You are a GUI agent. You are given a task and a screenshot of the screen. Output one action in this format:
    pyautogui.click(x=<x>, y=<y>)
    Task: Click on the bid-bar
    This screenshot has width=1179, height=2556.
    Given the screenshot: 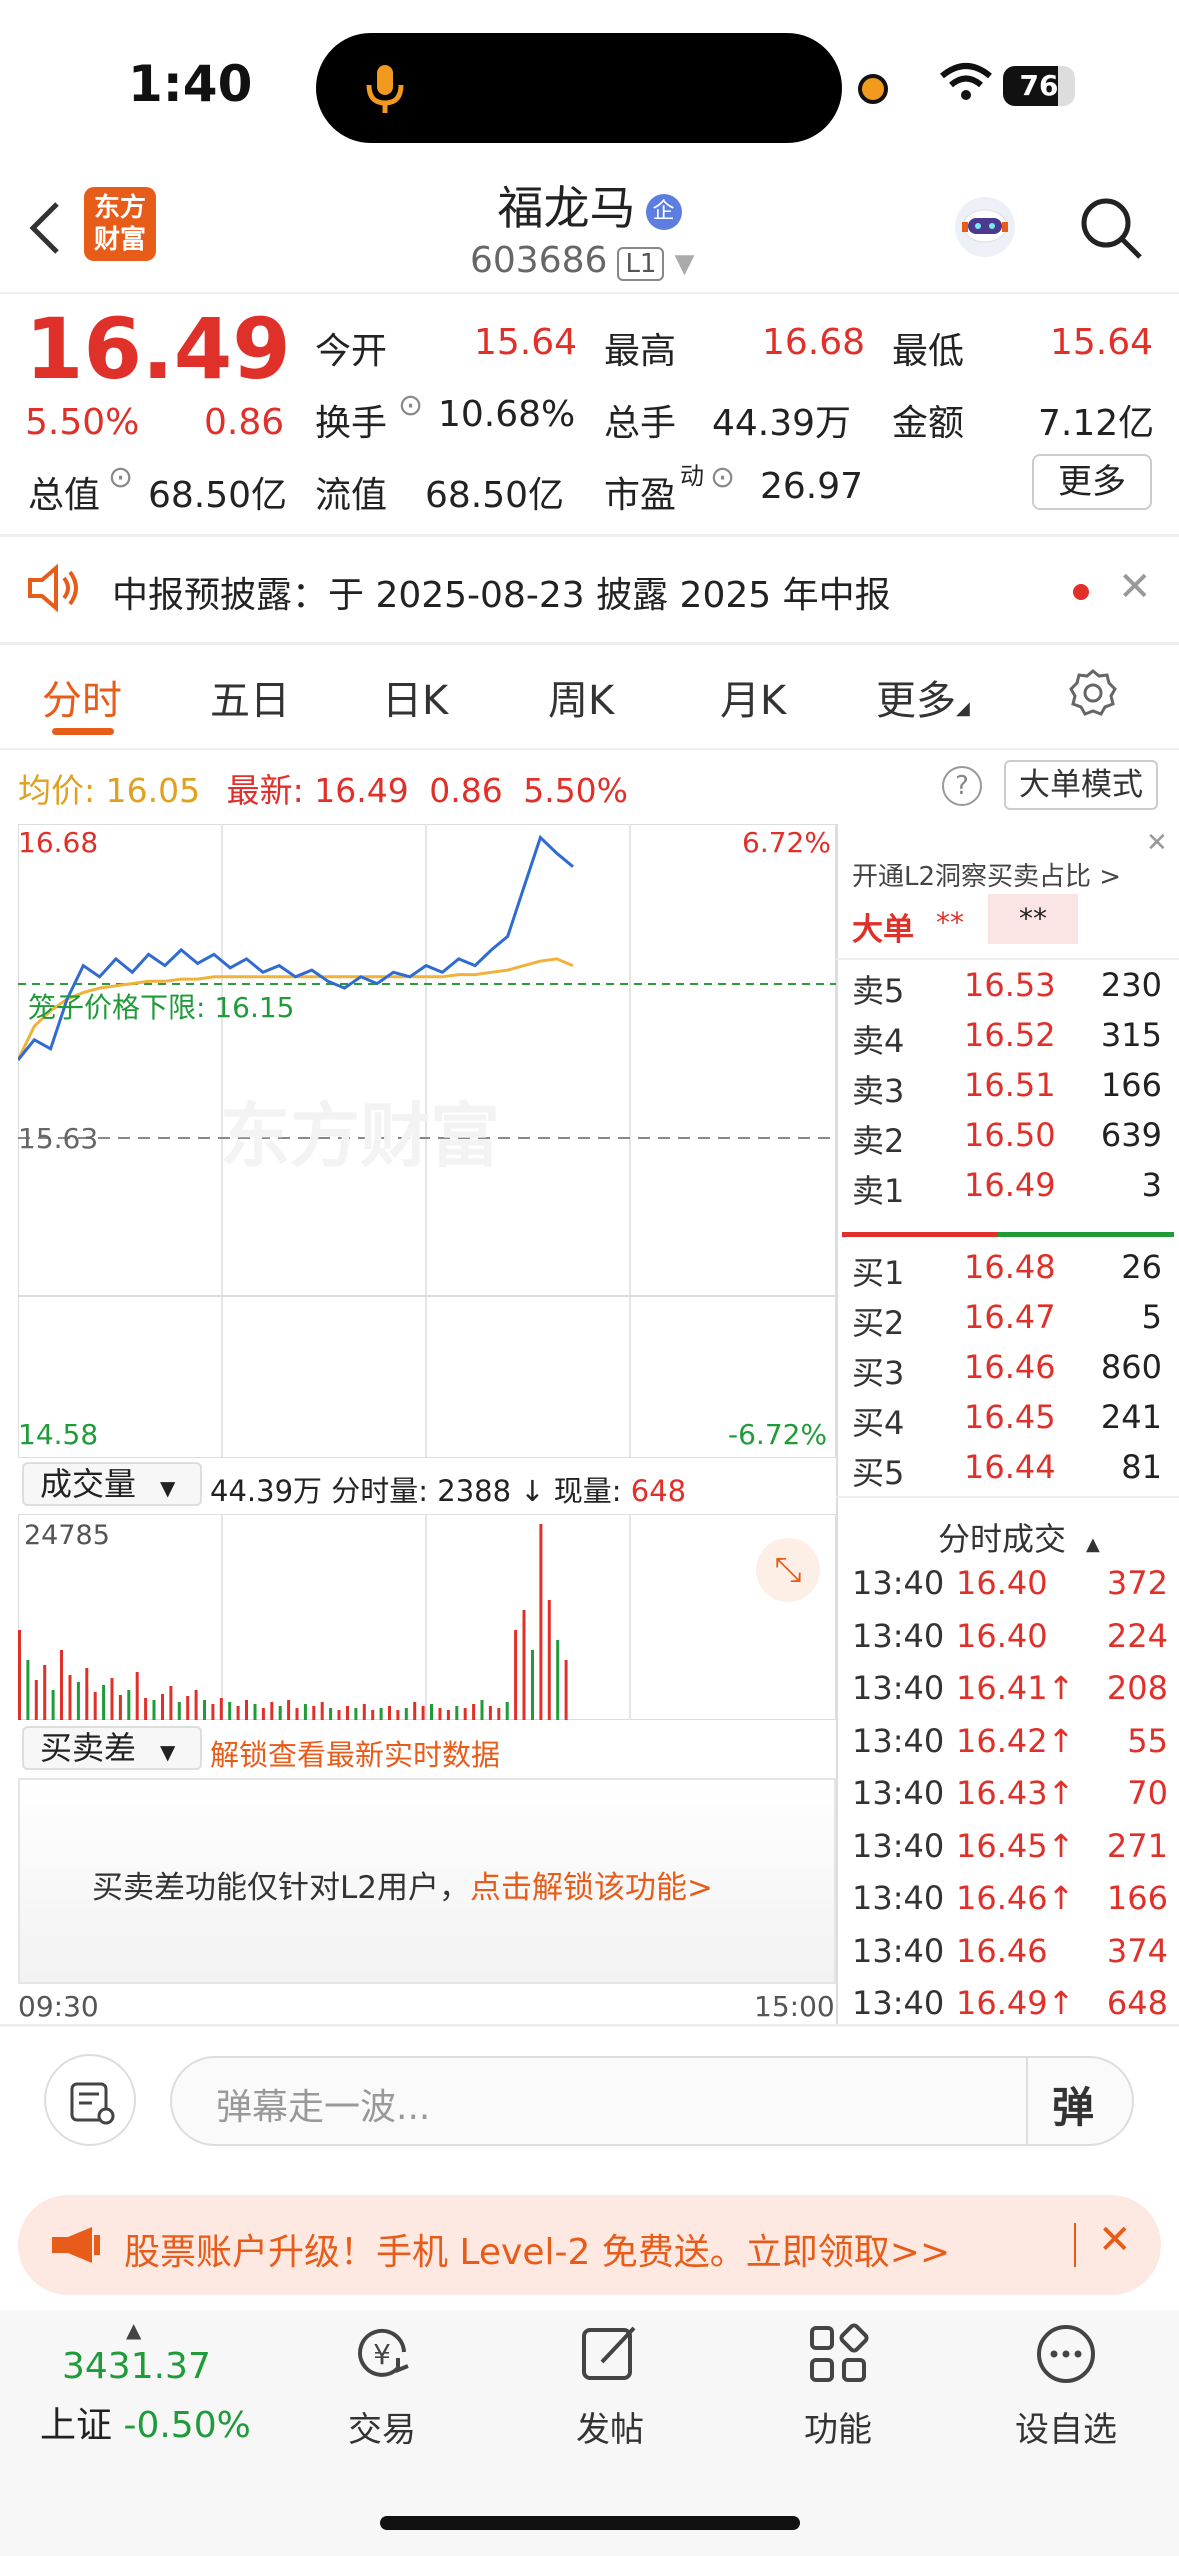 What is the action you would take?
    pyautogui.click(x=1086, y=1234)
    